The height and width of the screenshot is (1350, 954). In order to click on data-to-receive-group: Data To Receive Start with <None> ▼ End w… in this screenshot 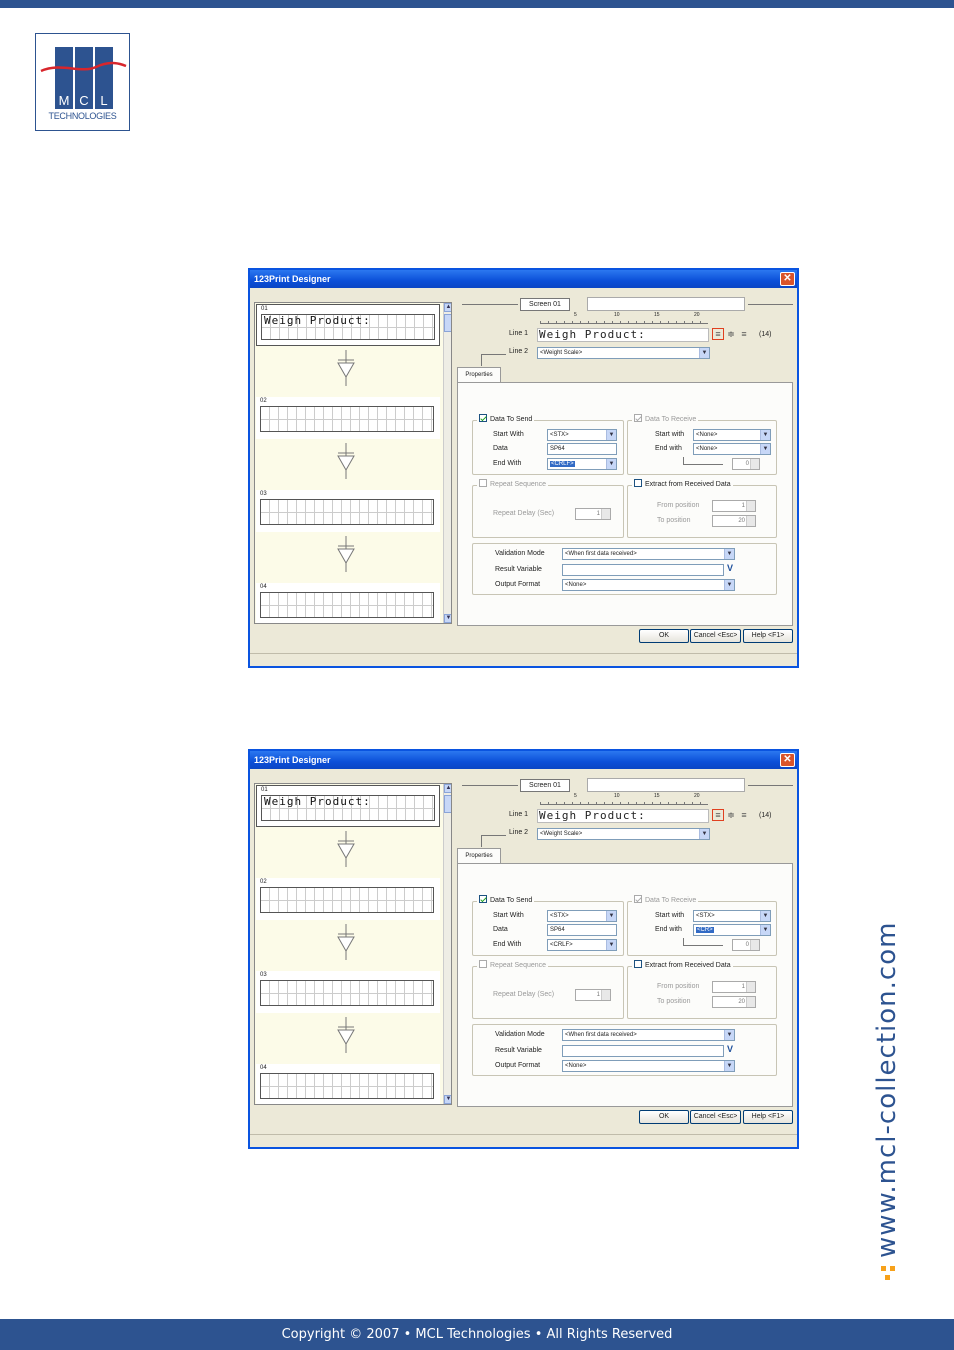, I will do `click(702, 444)`.